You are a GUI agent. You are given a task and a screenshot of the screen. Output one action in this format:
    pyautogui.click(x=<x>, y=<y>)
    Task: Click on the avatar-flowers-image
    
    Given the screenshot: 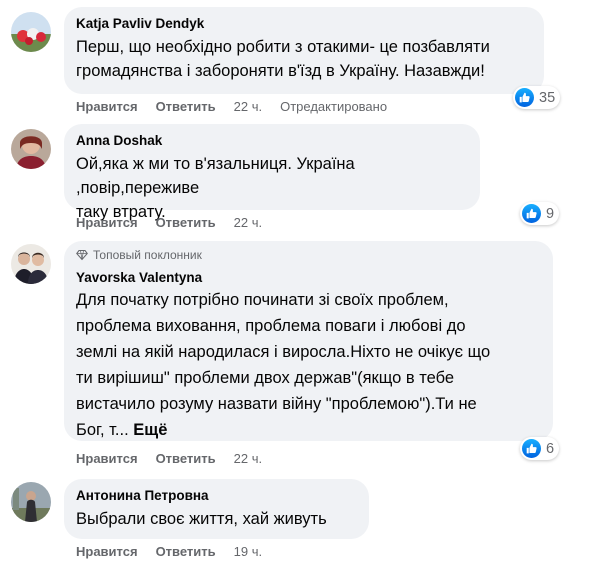 What is the action you would take?
    pyautogui.click(x=31, y=32)
    